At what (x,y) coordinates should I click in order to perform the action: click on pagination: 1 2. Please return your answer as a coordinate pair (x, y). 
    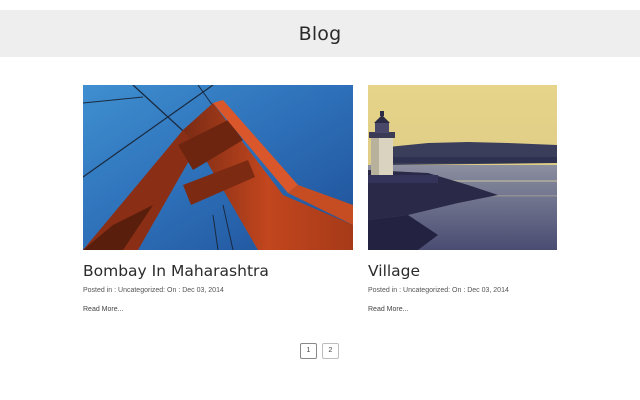
    Looking at the image, I should click on (319, 351).